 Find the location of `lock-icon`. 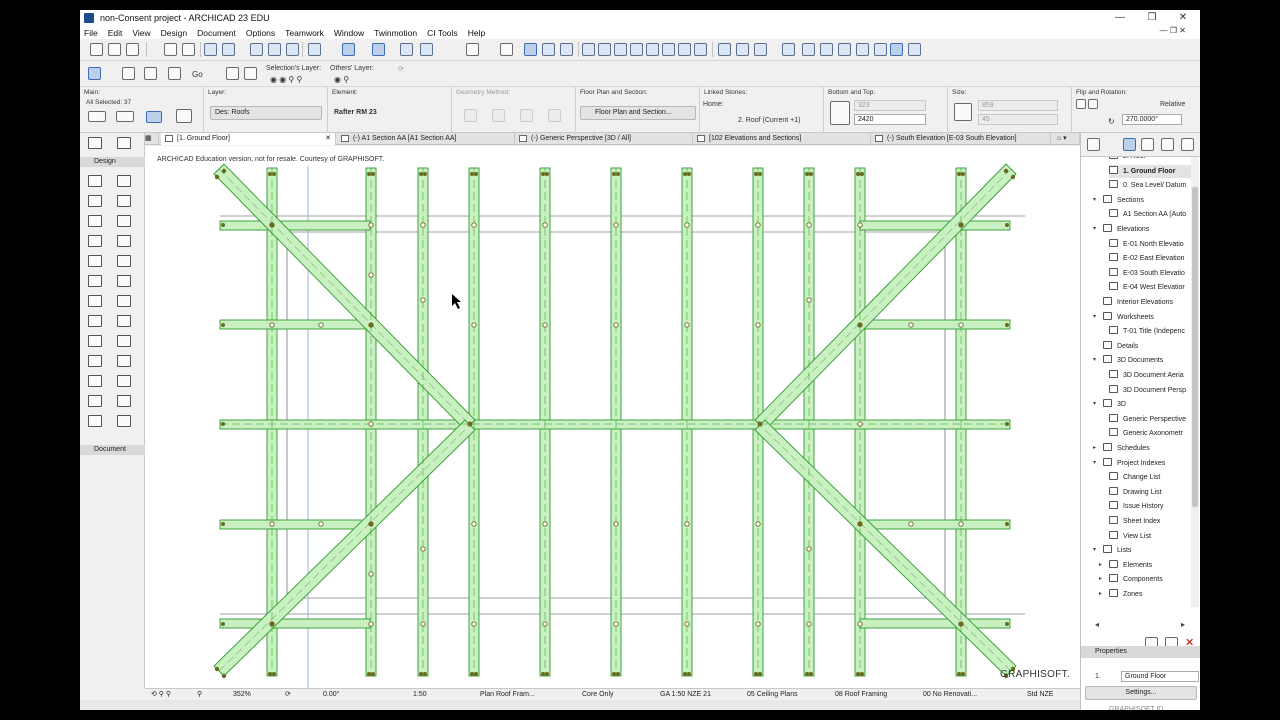

lock-icon is located at coordinates (506, 49).